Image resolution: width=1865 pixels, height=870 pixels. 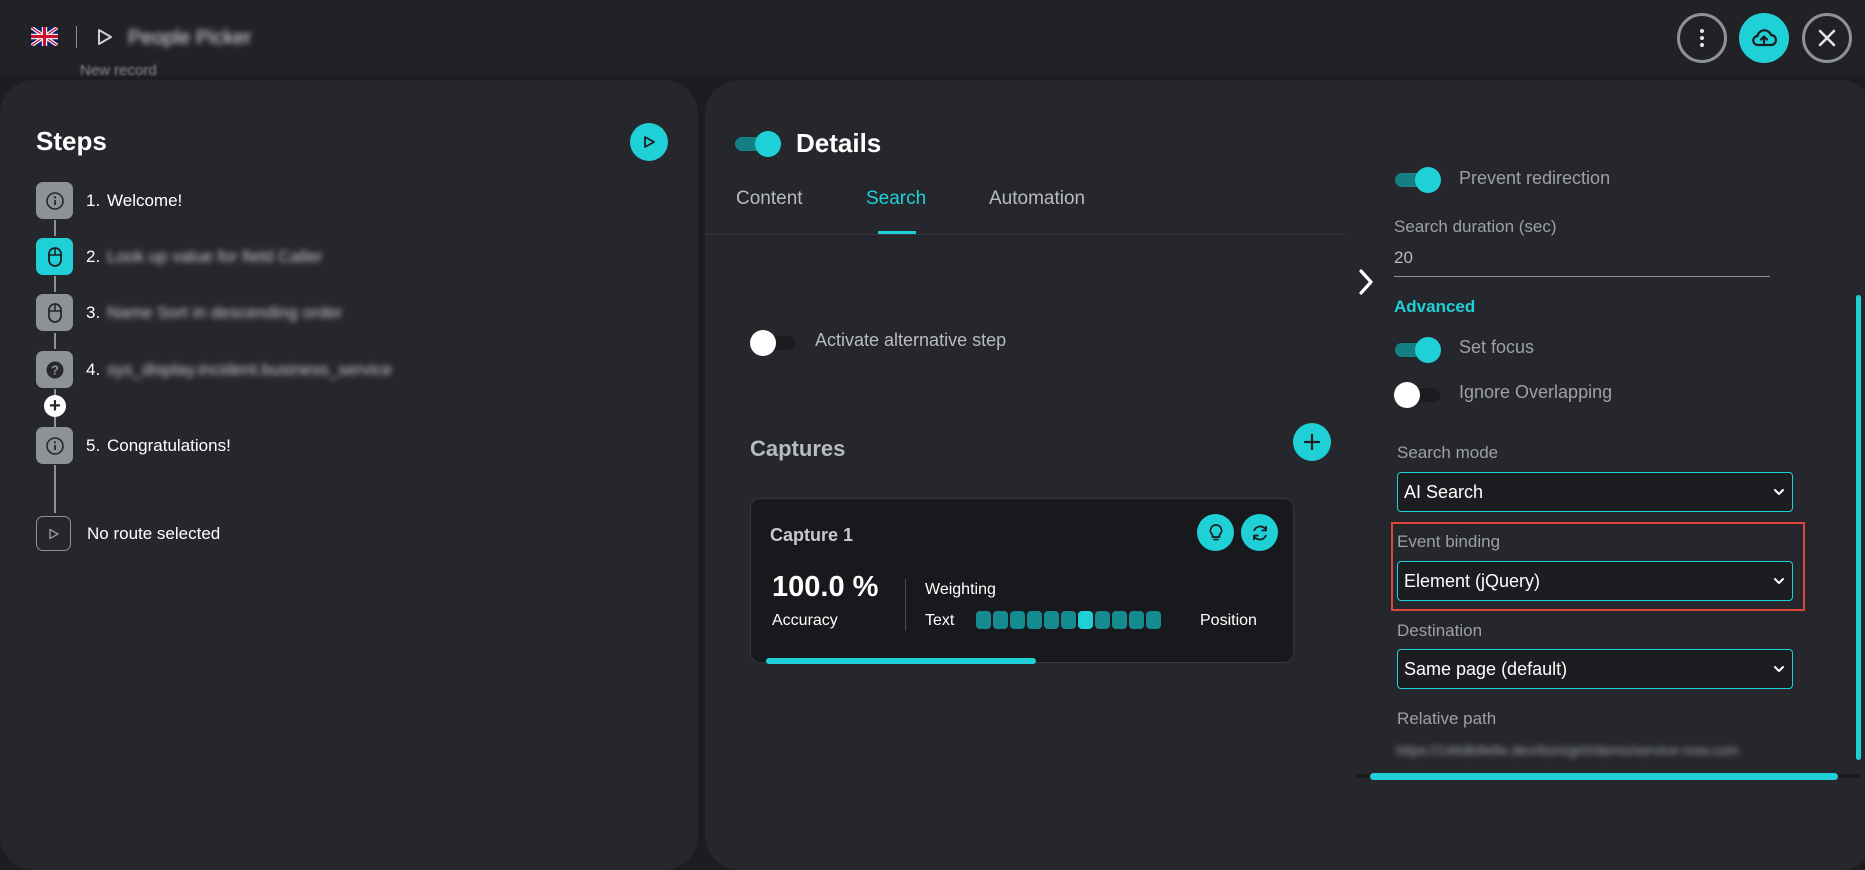 What do you see at coordinates (1228, 620) in the screenshot?
I see `weighting-position-label: Position` at bounding box center [1228, 620].